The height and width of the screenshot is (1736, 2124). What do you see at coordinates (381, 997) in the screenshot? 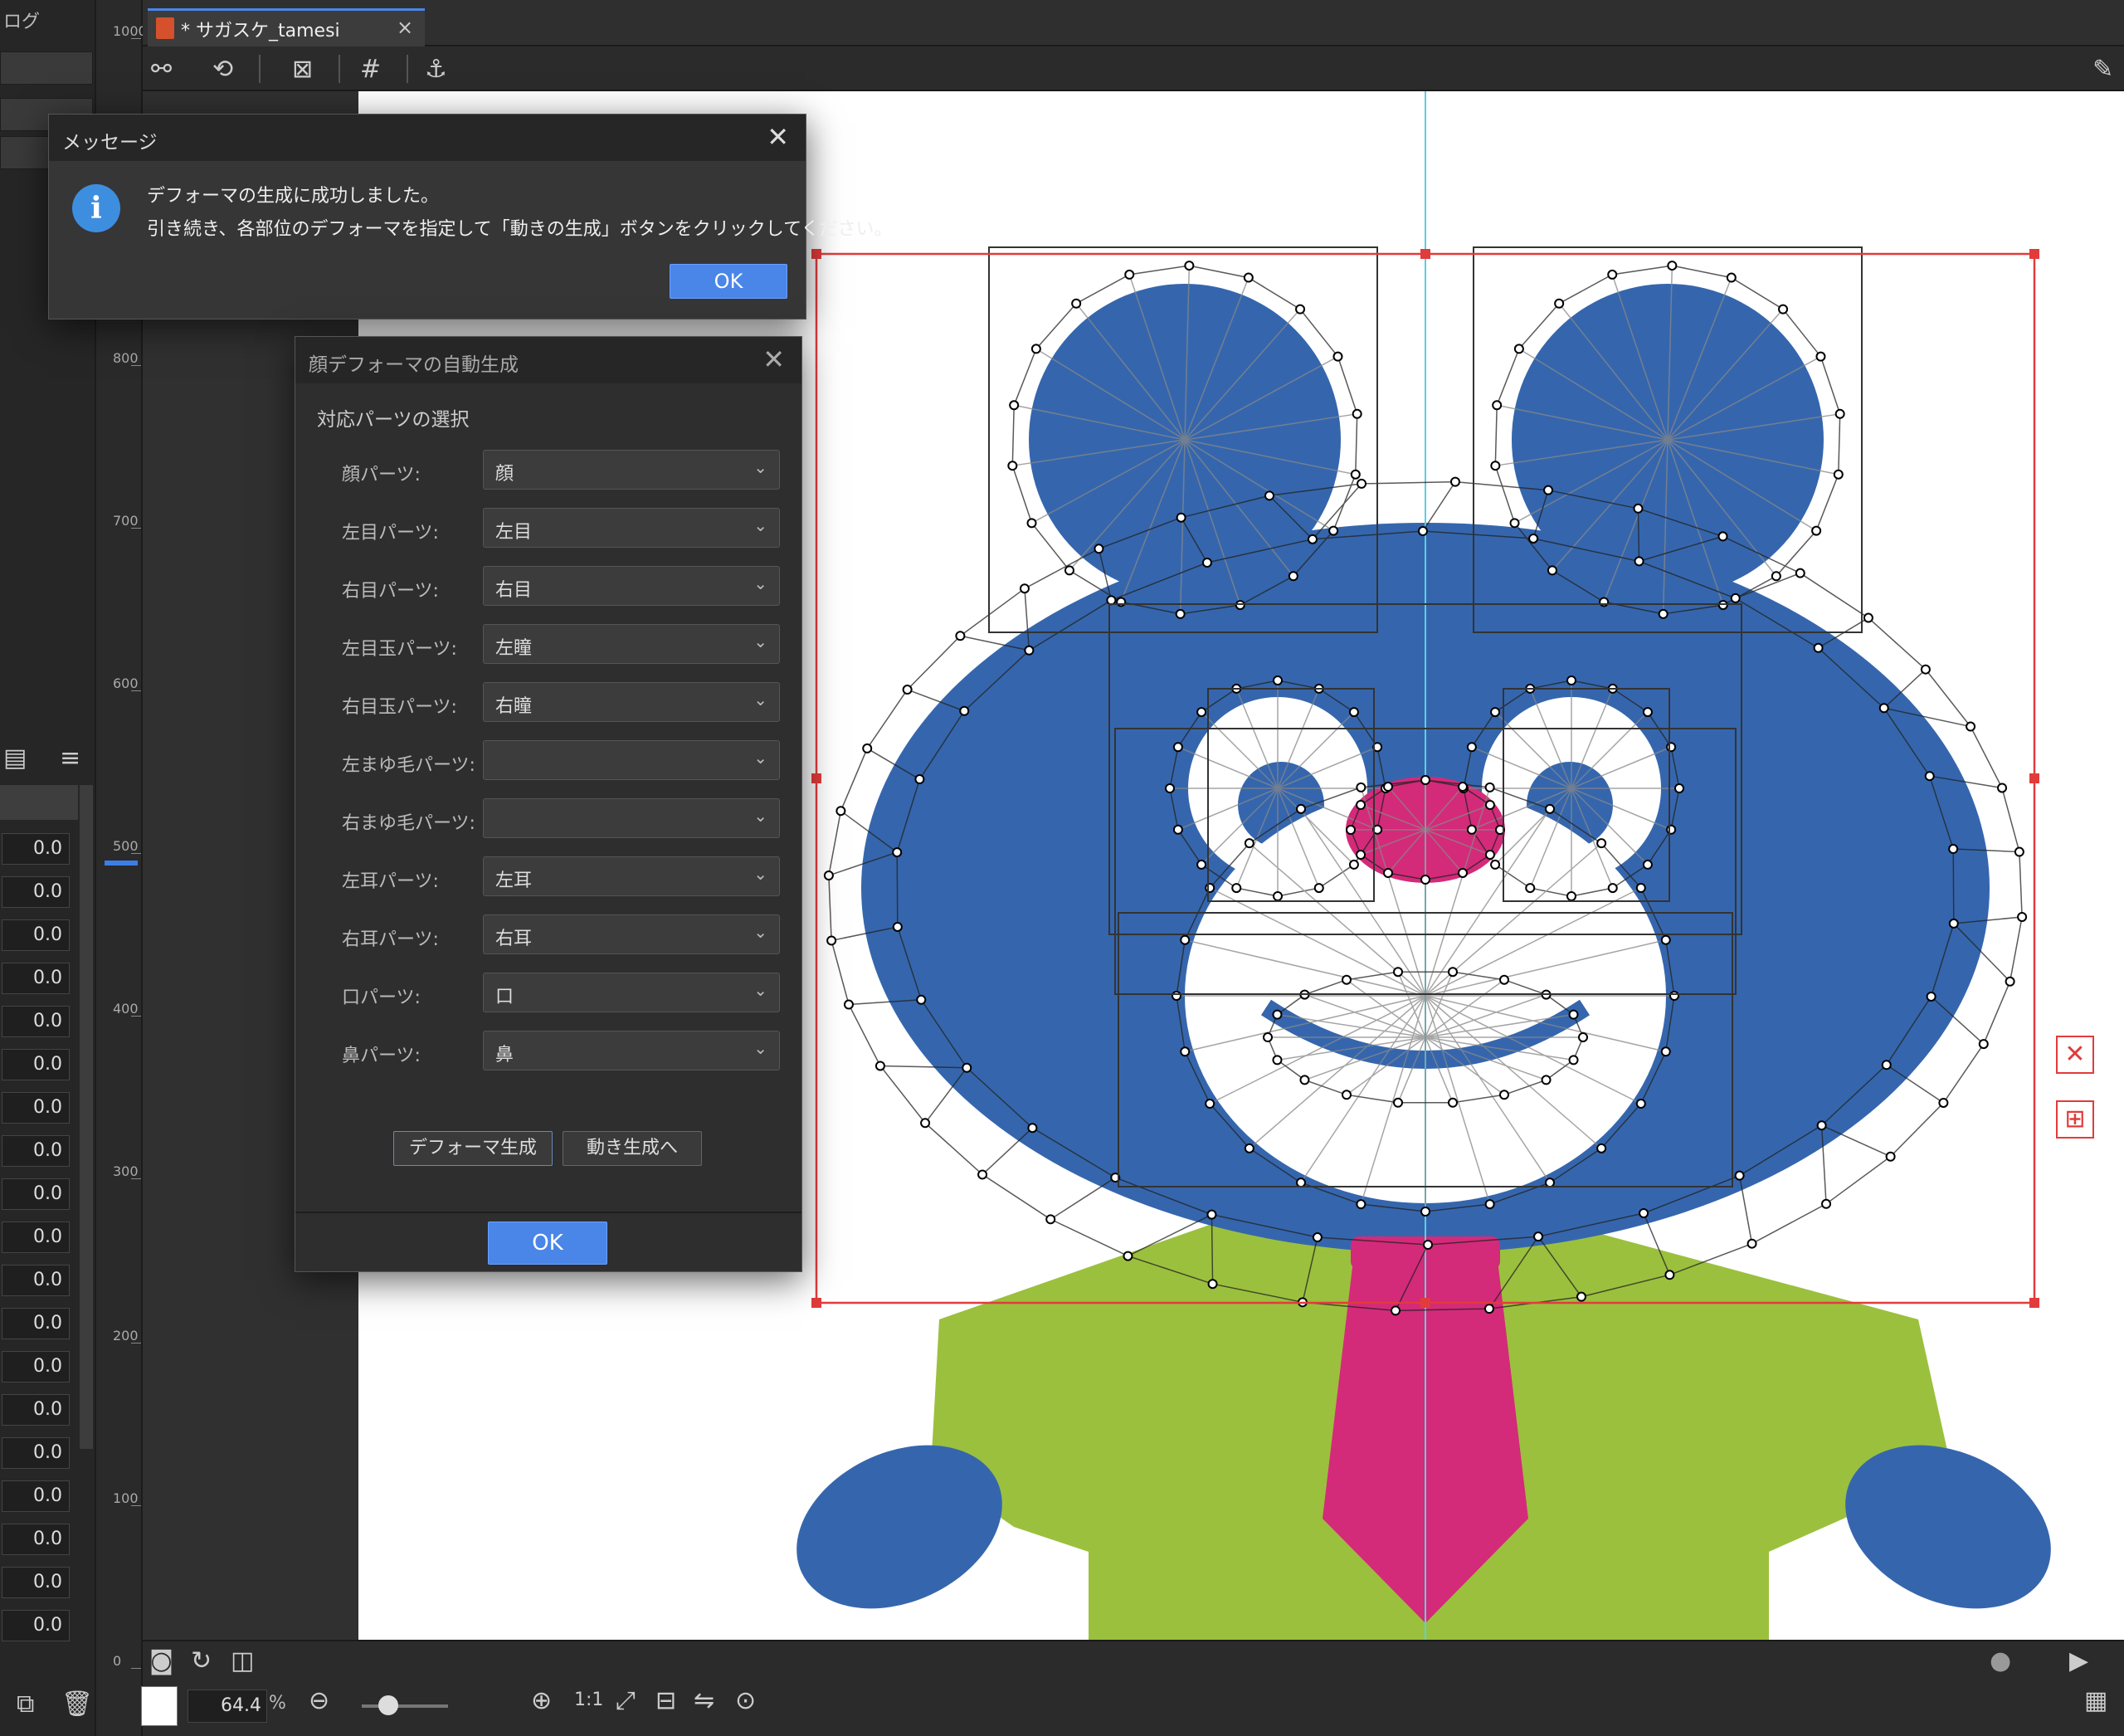
I see `part-label: 口パーツ:` at bounding box center [381, 997].